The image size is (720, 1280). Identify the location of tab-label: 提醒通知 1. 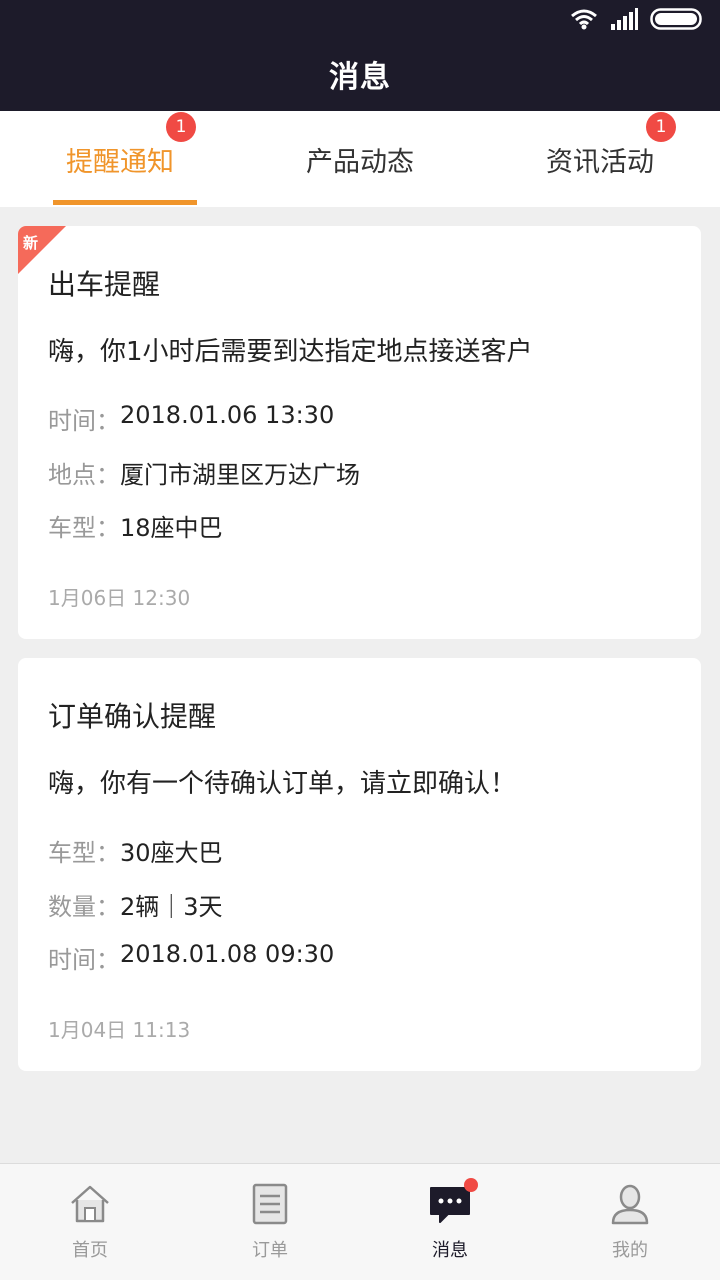
(131, 145).